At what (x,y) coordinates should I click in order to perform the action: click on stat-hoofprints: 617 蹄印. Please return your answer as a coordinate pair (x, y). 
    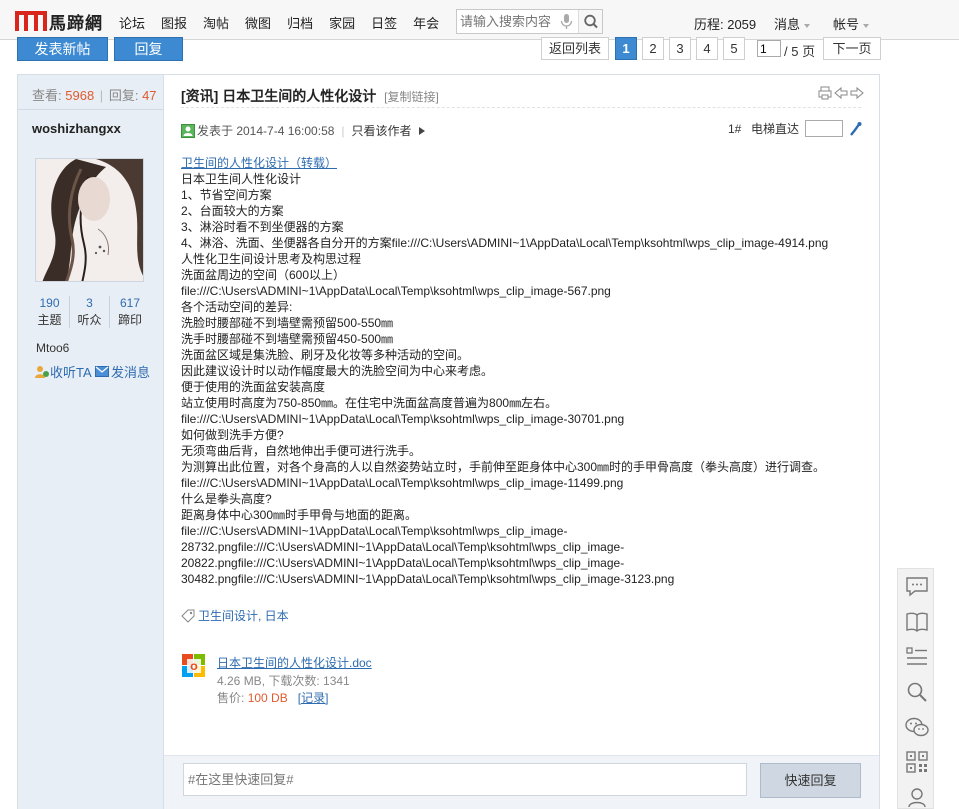
    Looking at the image, I should click on (130, 312).